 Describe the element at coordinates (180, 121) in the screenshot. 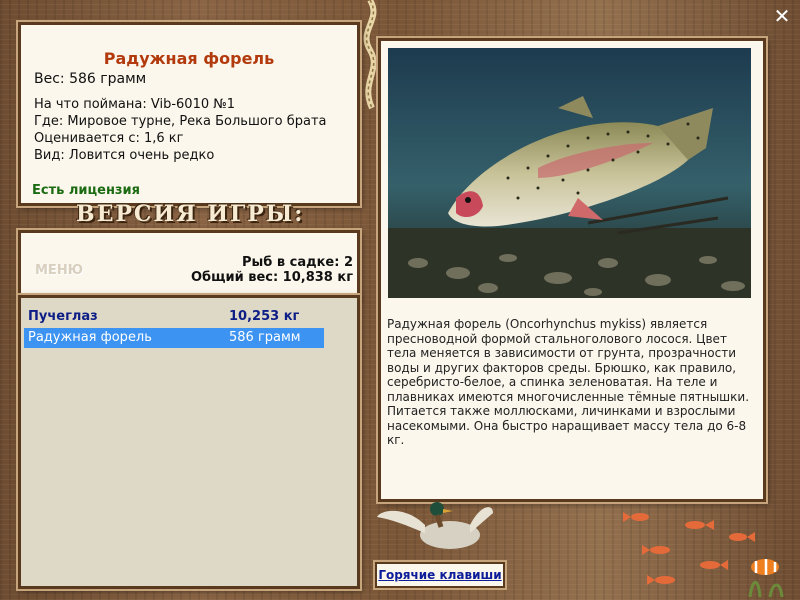

I see `location-text: Где: Мировое турне, Река Большого брата` at that location.